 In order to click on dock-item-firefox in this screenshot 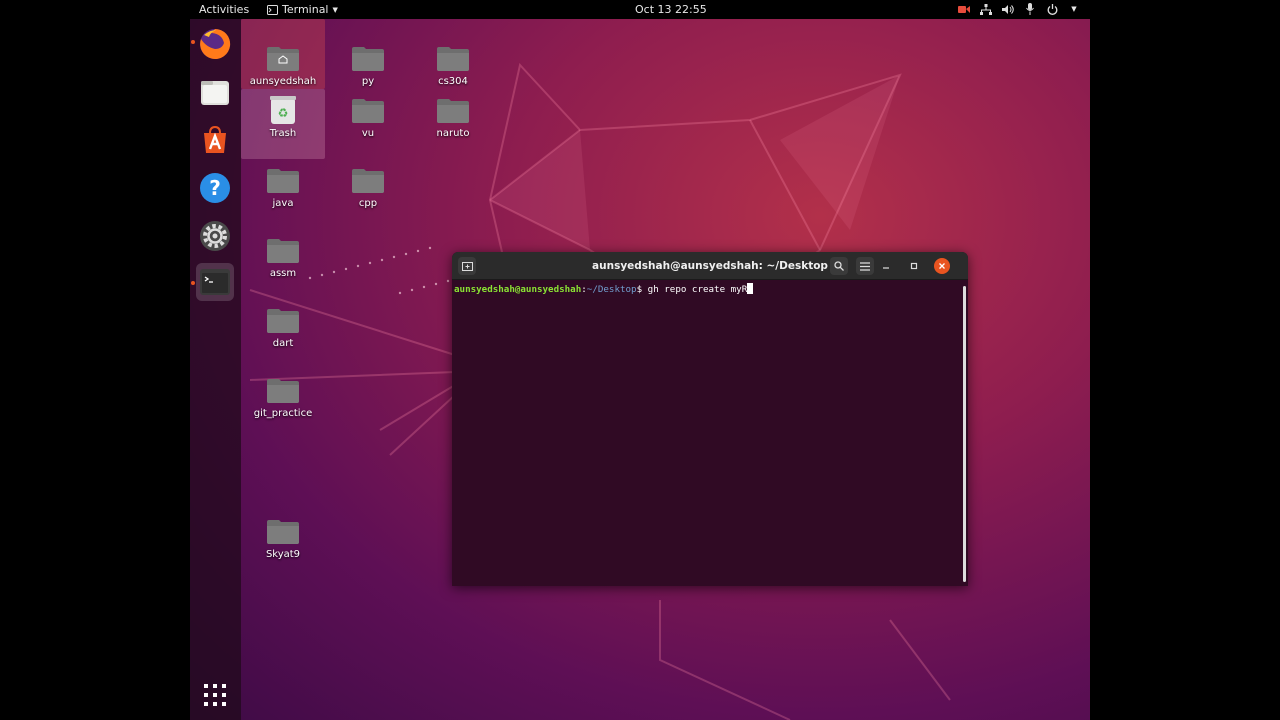, I will do `click(215, 44)`.